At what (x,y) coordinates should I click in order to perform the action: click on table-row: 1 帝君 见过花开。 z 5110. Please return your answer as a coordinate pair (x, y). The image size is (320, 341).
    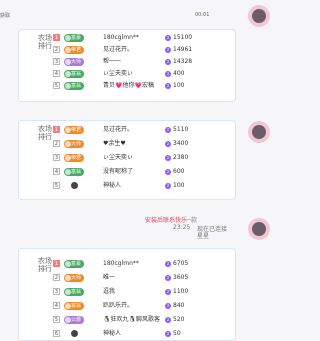
    Looking at the image, I should click on (141, 129).